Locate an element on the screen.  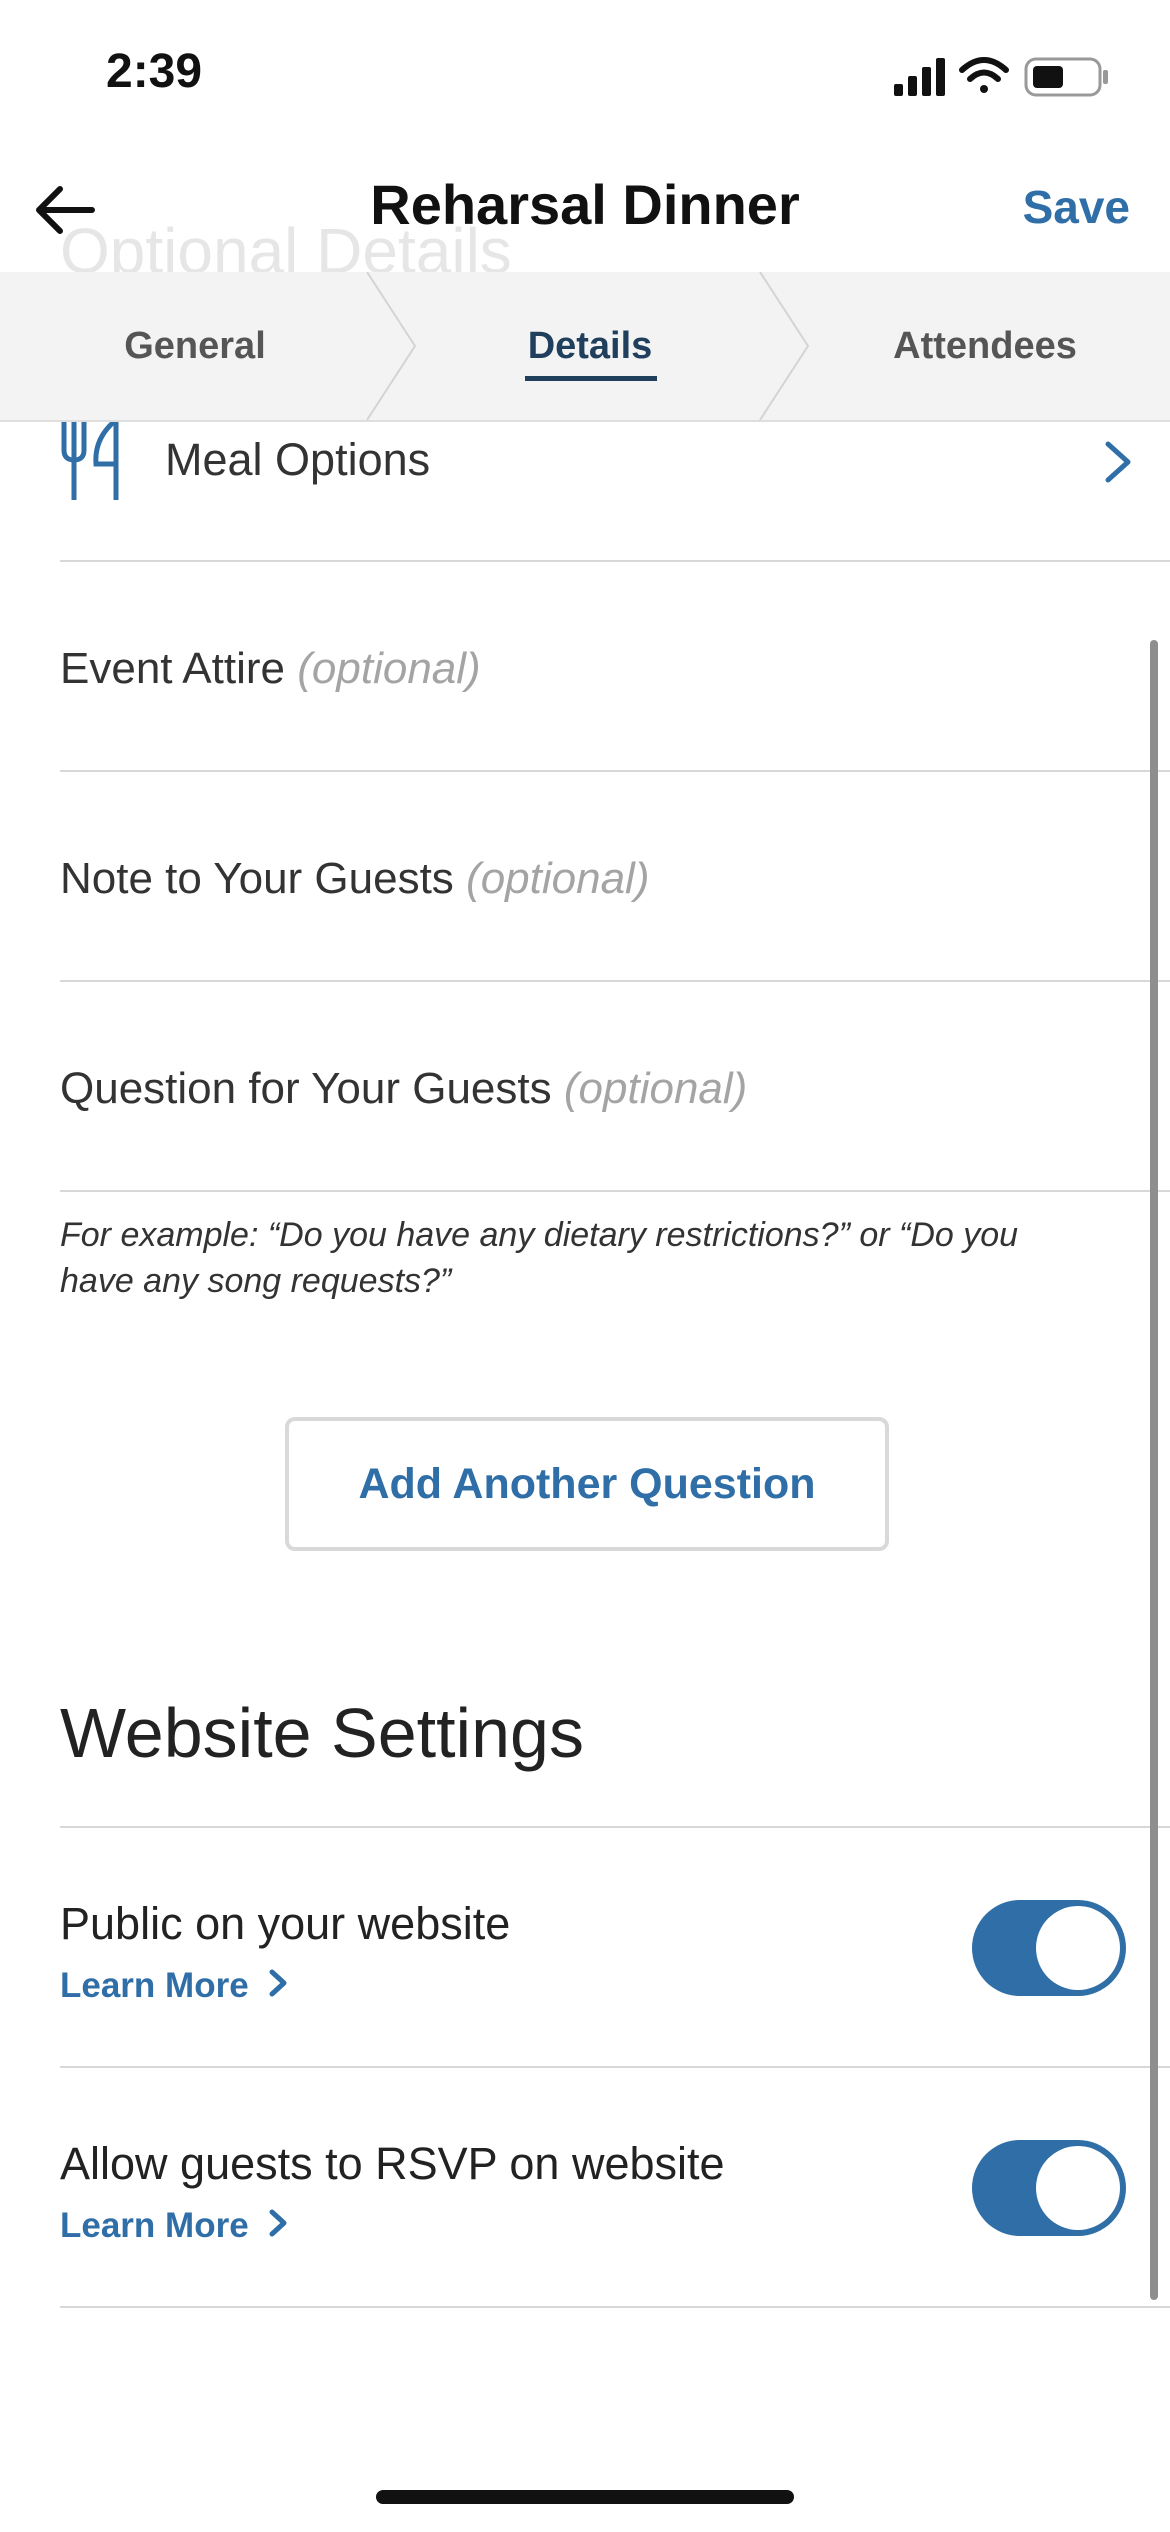
event-attire-field: Event Attire (optional) is located at coordinates (615, 667).